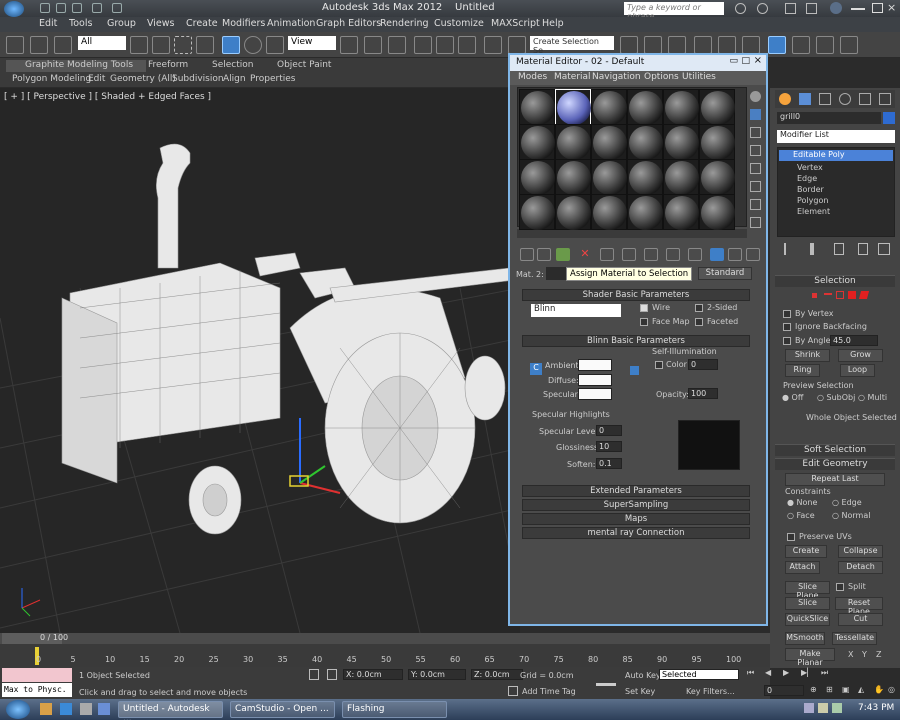 The width and height of the screenshot is (900, 720). I want to click on med-minimize-icon: ▭, so click(733, 61).